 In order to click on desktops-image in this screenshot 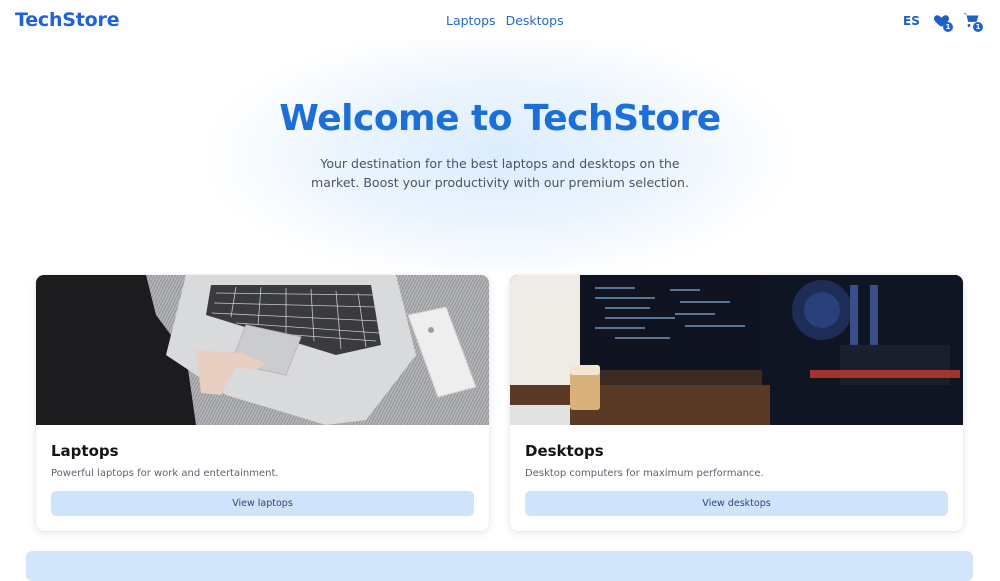, I will do `click(736, 350)`.